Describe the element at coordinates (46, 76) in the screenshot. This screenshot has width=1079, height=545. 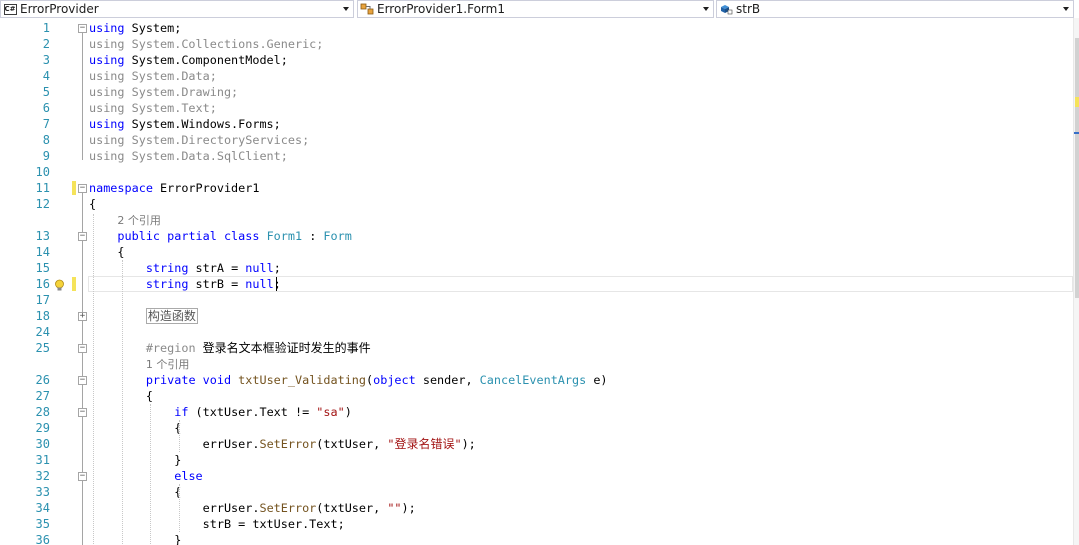
I see `line-number: 4` at that location.